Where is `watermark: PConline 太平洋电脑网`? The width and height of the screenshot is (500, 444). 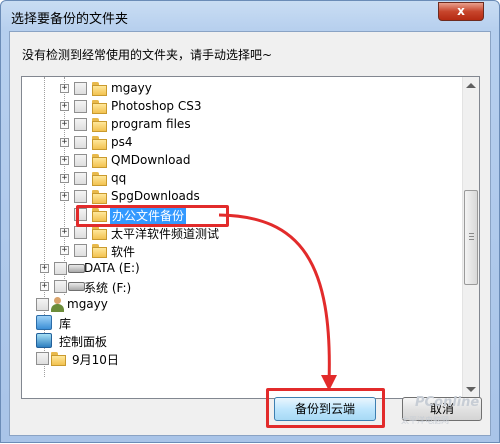
watermark: PConline 太平洋电脑网 is located at coordinates (443, 414).